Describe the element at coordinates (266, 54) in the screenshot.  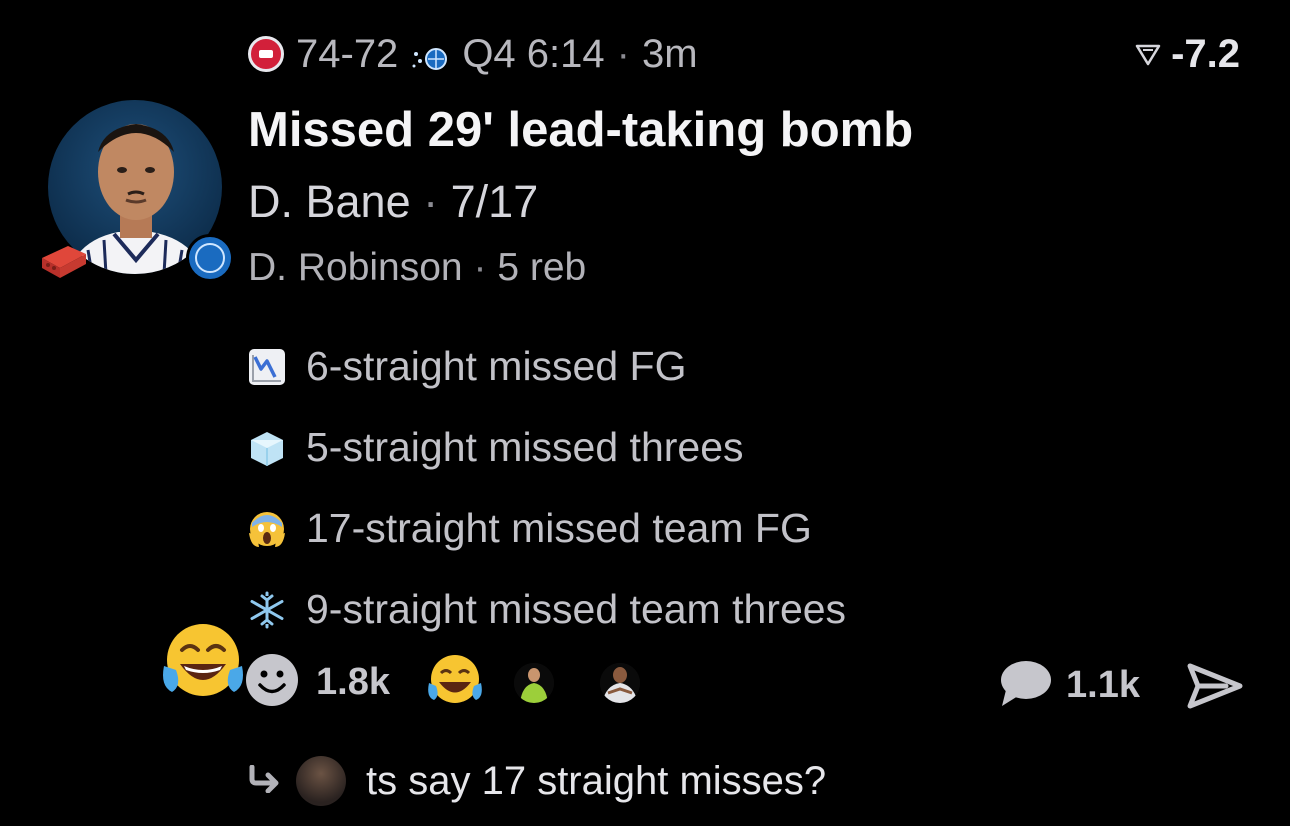
I see `pistons-logo-icon` at that location.